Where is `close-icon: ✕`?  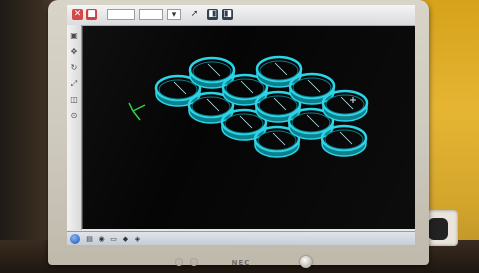 close-icon: ✕ is located at coordinates (77, 14).